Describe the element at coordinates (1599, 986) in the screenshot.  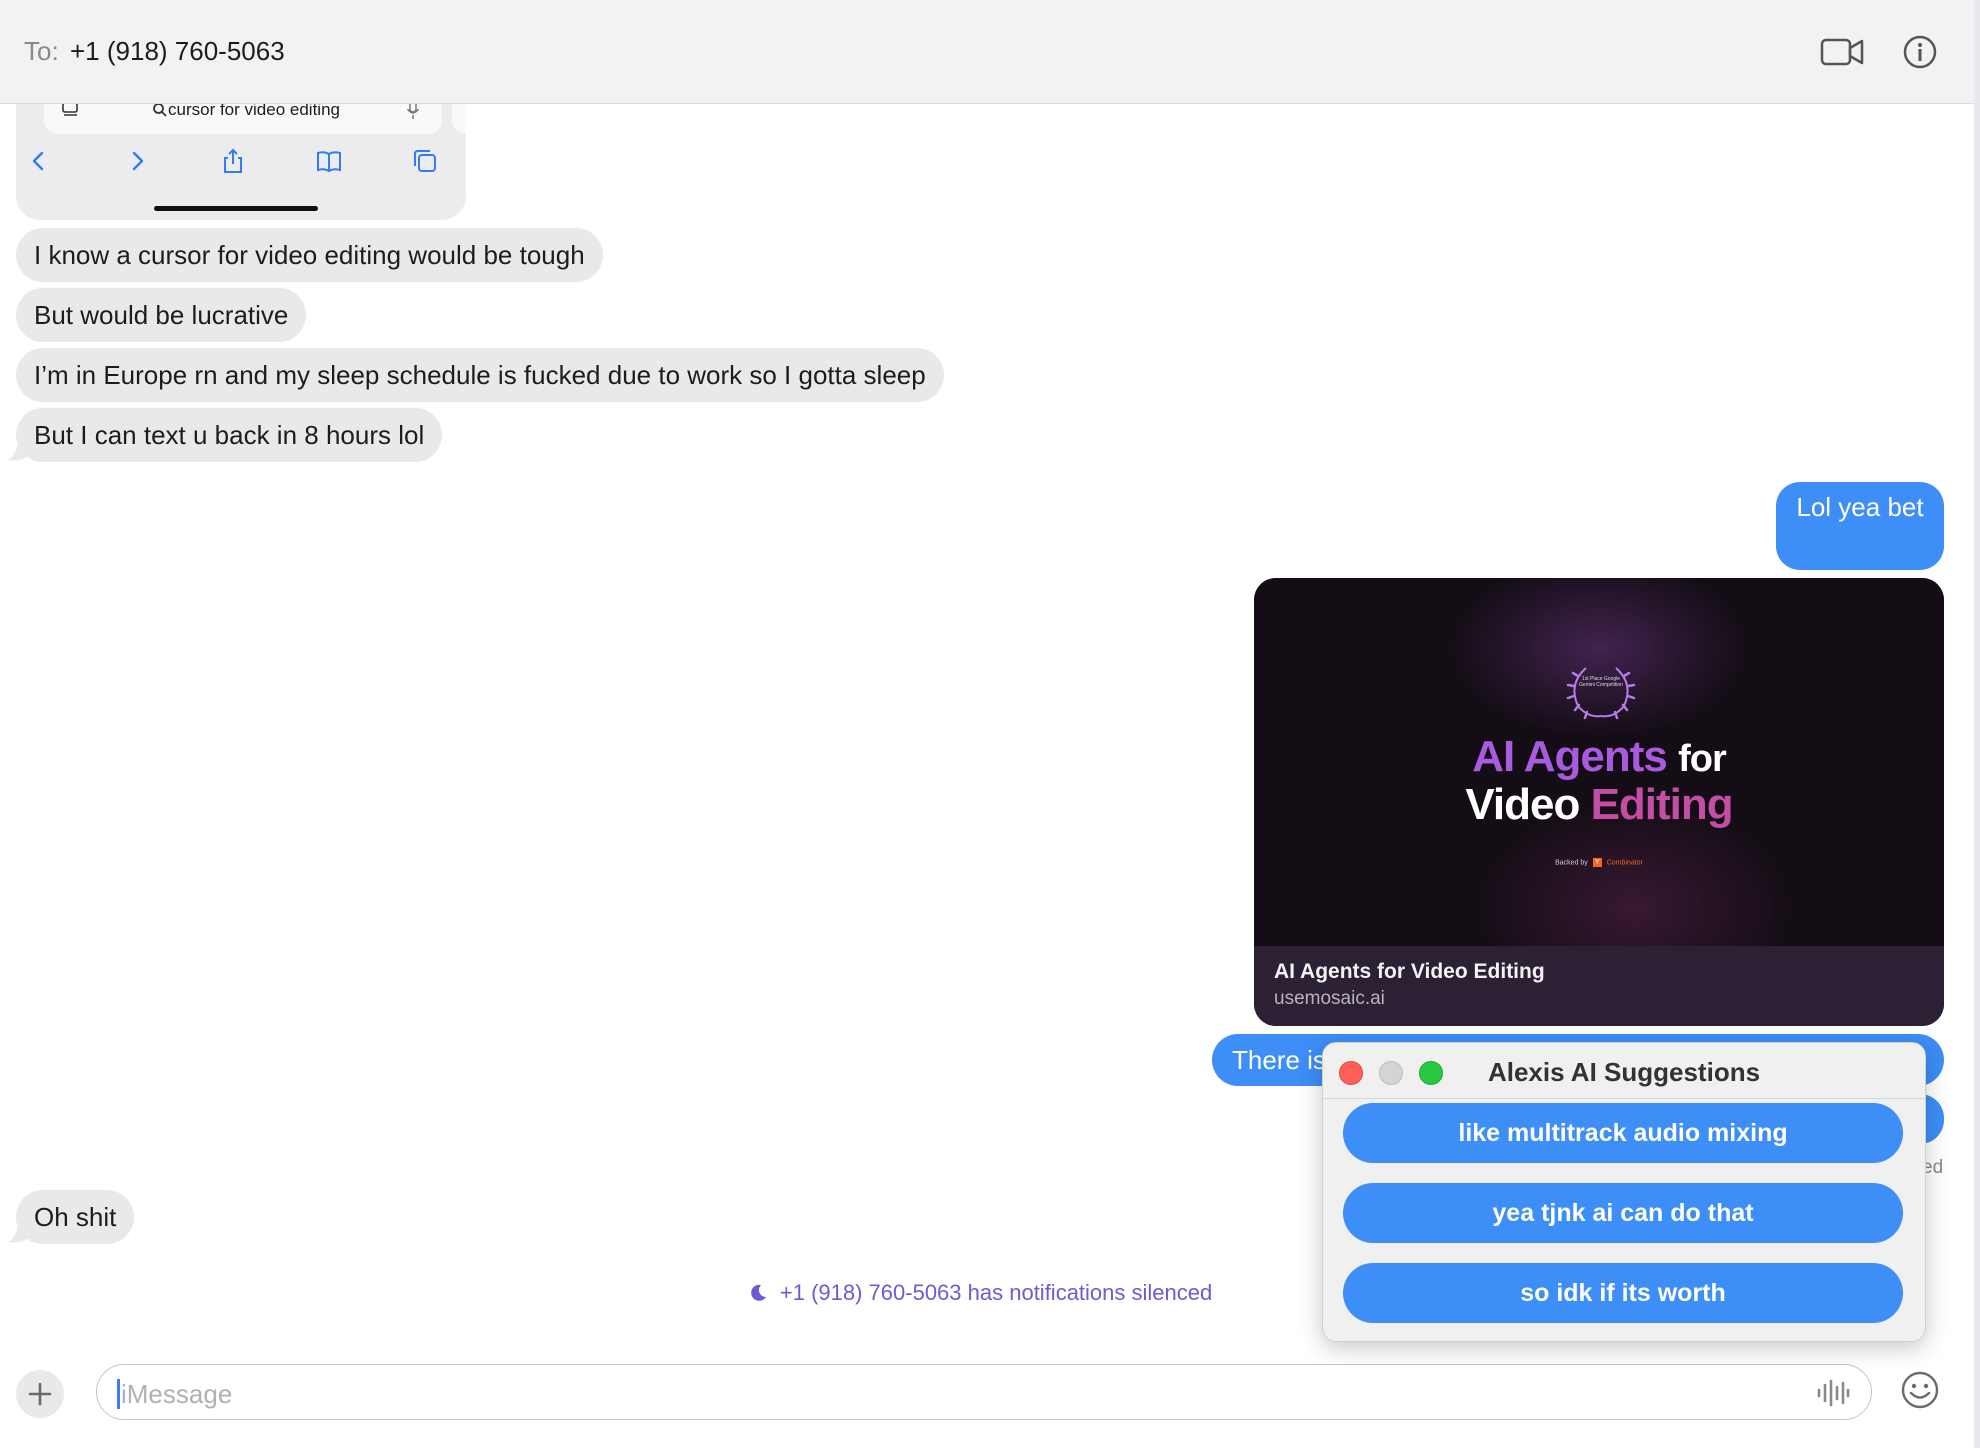
I see `link-preview-footer: AI Agents for Video Editing usemosaic.ai` at that location.